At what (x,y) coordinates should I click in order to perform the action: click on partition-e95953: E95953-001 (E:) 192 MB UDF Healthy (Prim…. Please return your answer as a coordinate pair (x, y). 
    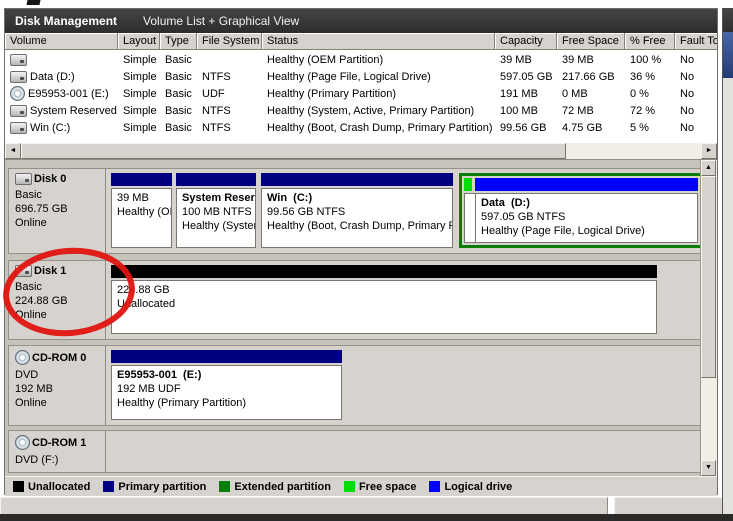
    Looking at the image, I should click on (226, 385).